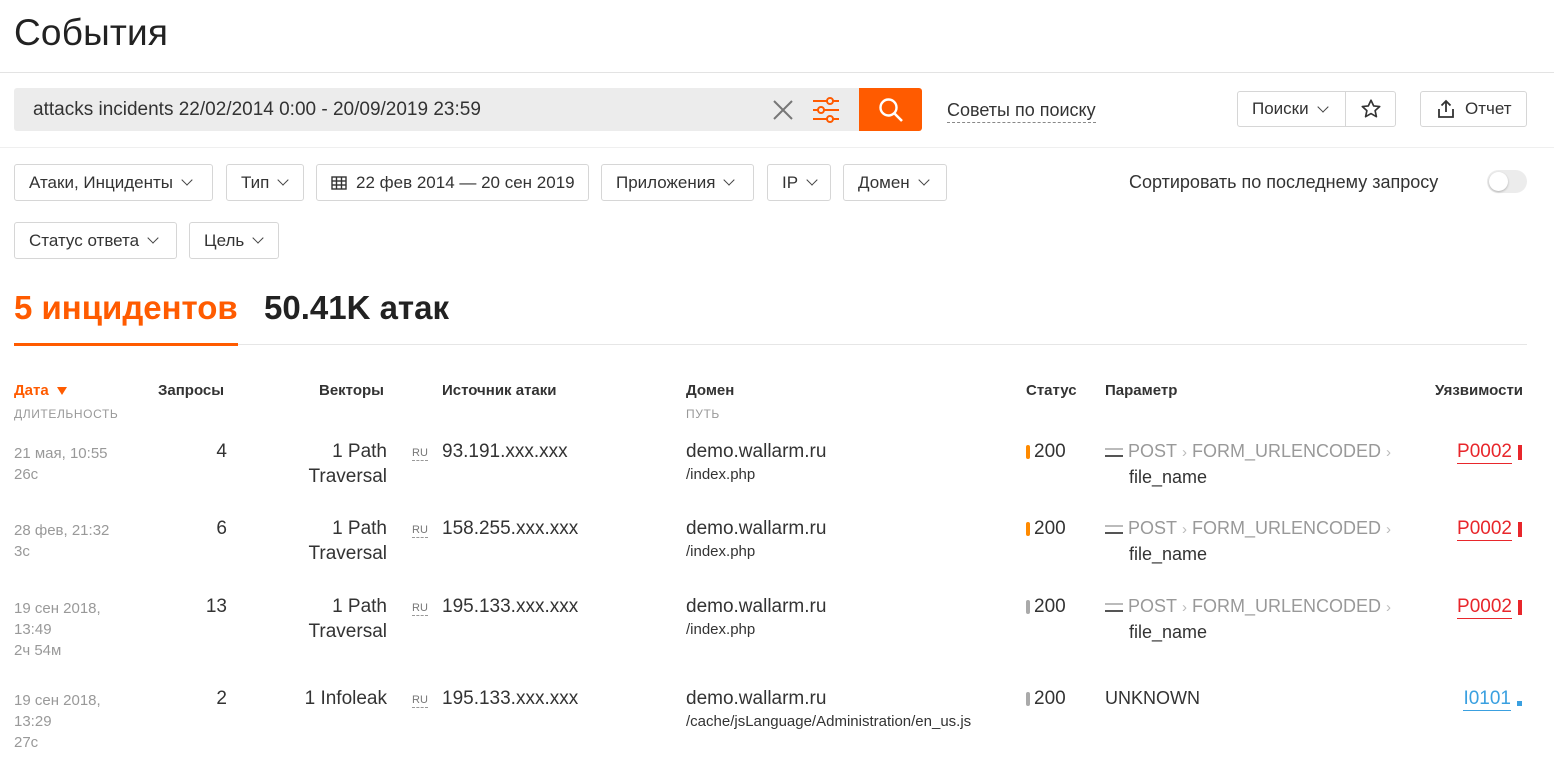  I want to click on filter-label: 22 фев 2014 — 20 сен 2019, so click(465, 182).